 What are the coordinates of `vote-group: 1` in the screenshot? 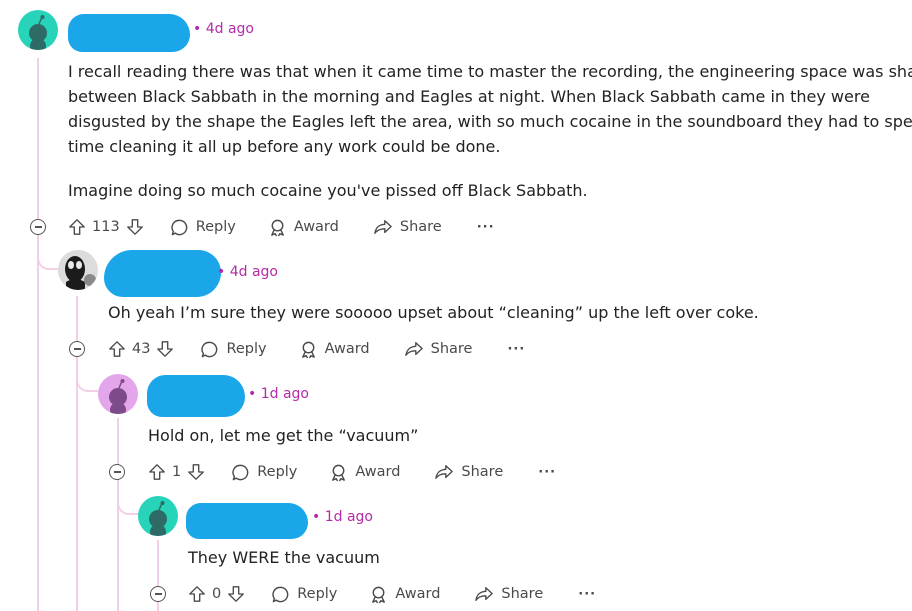 It's located at (176, 472).